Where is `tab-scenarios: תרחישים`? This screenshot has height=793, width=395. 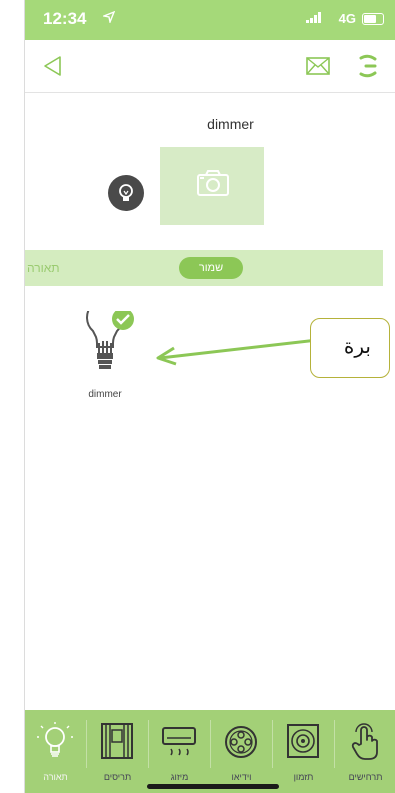
tab-scenarios: תרחישים is located at coordinates (365, 751).